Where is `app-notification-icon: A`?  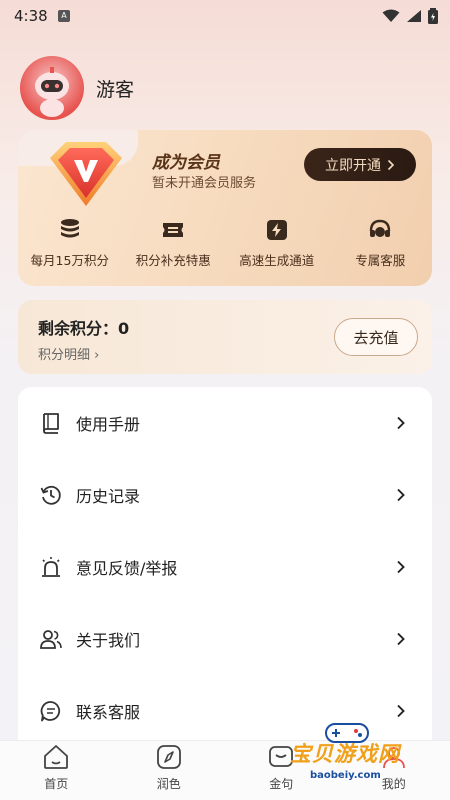
app-notification-icon: A is located at coordinates (64, 16).